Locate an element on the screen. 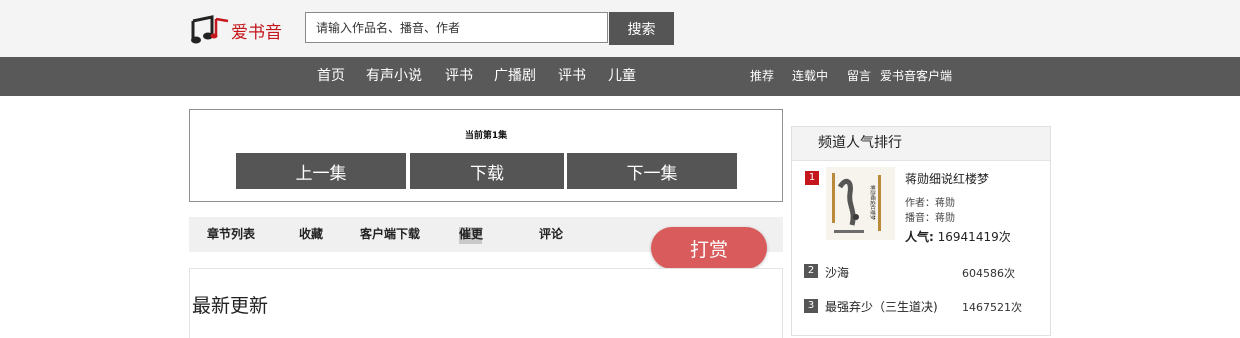 This screenshot has width=1240, height=338. search-input is located at coordinates (456, 27).